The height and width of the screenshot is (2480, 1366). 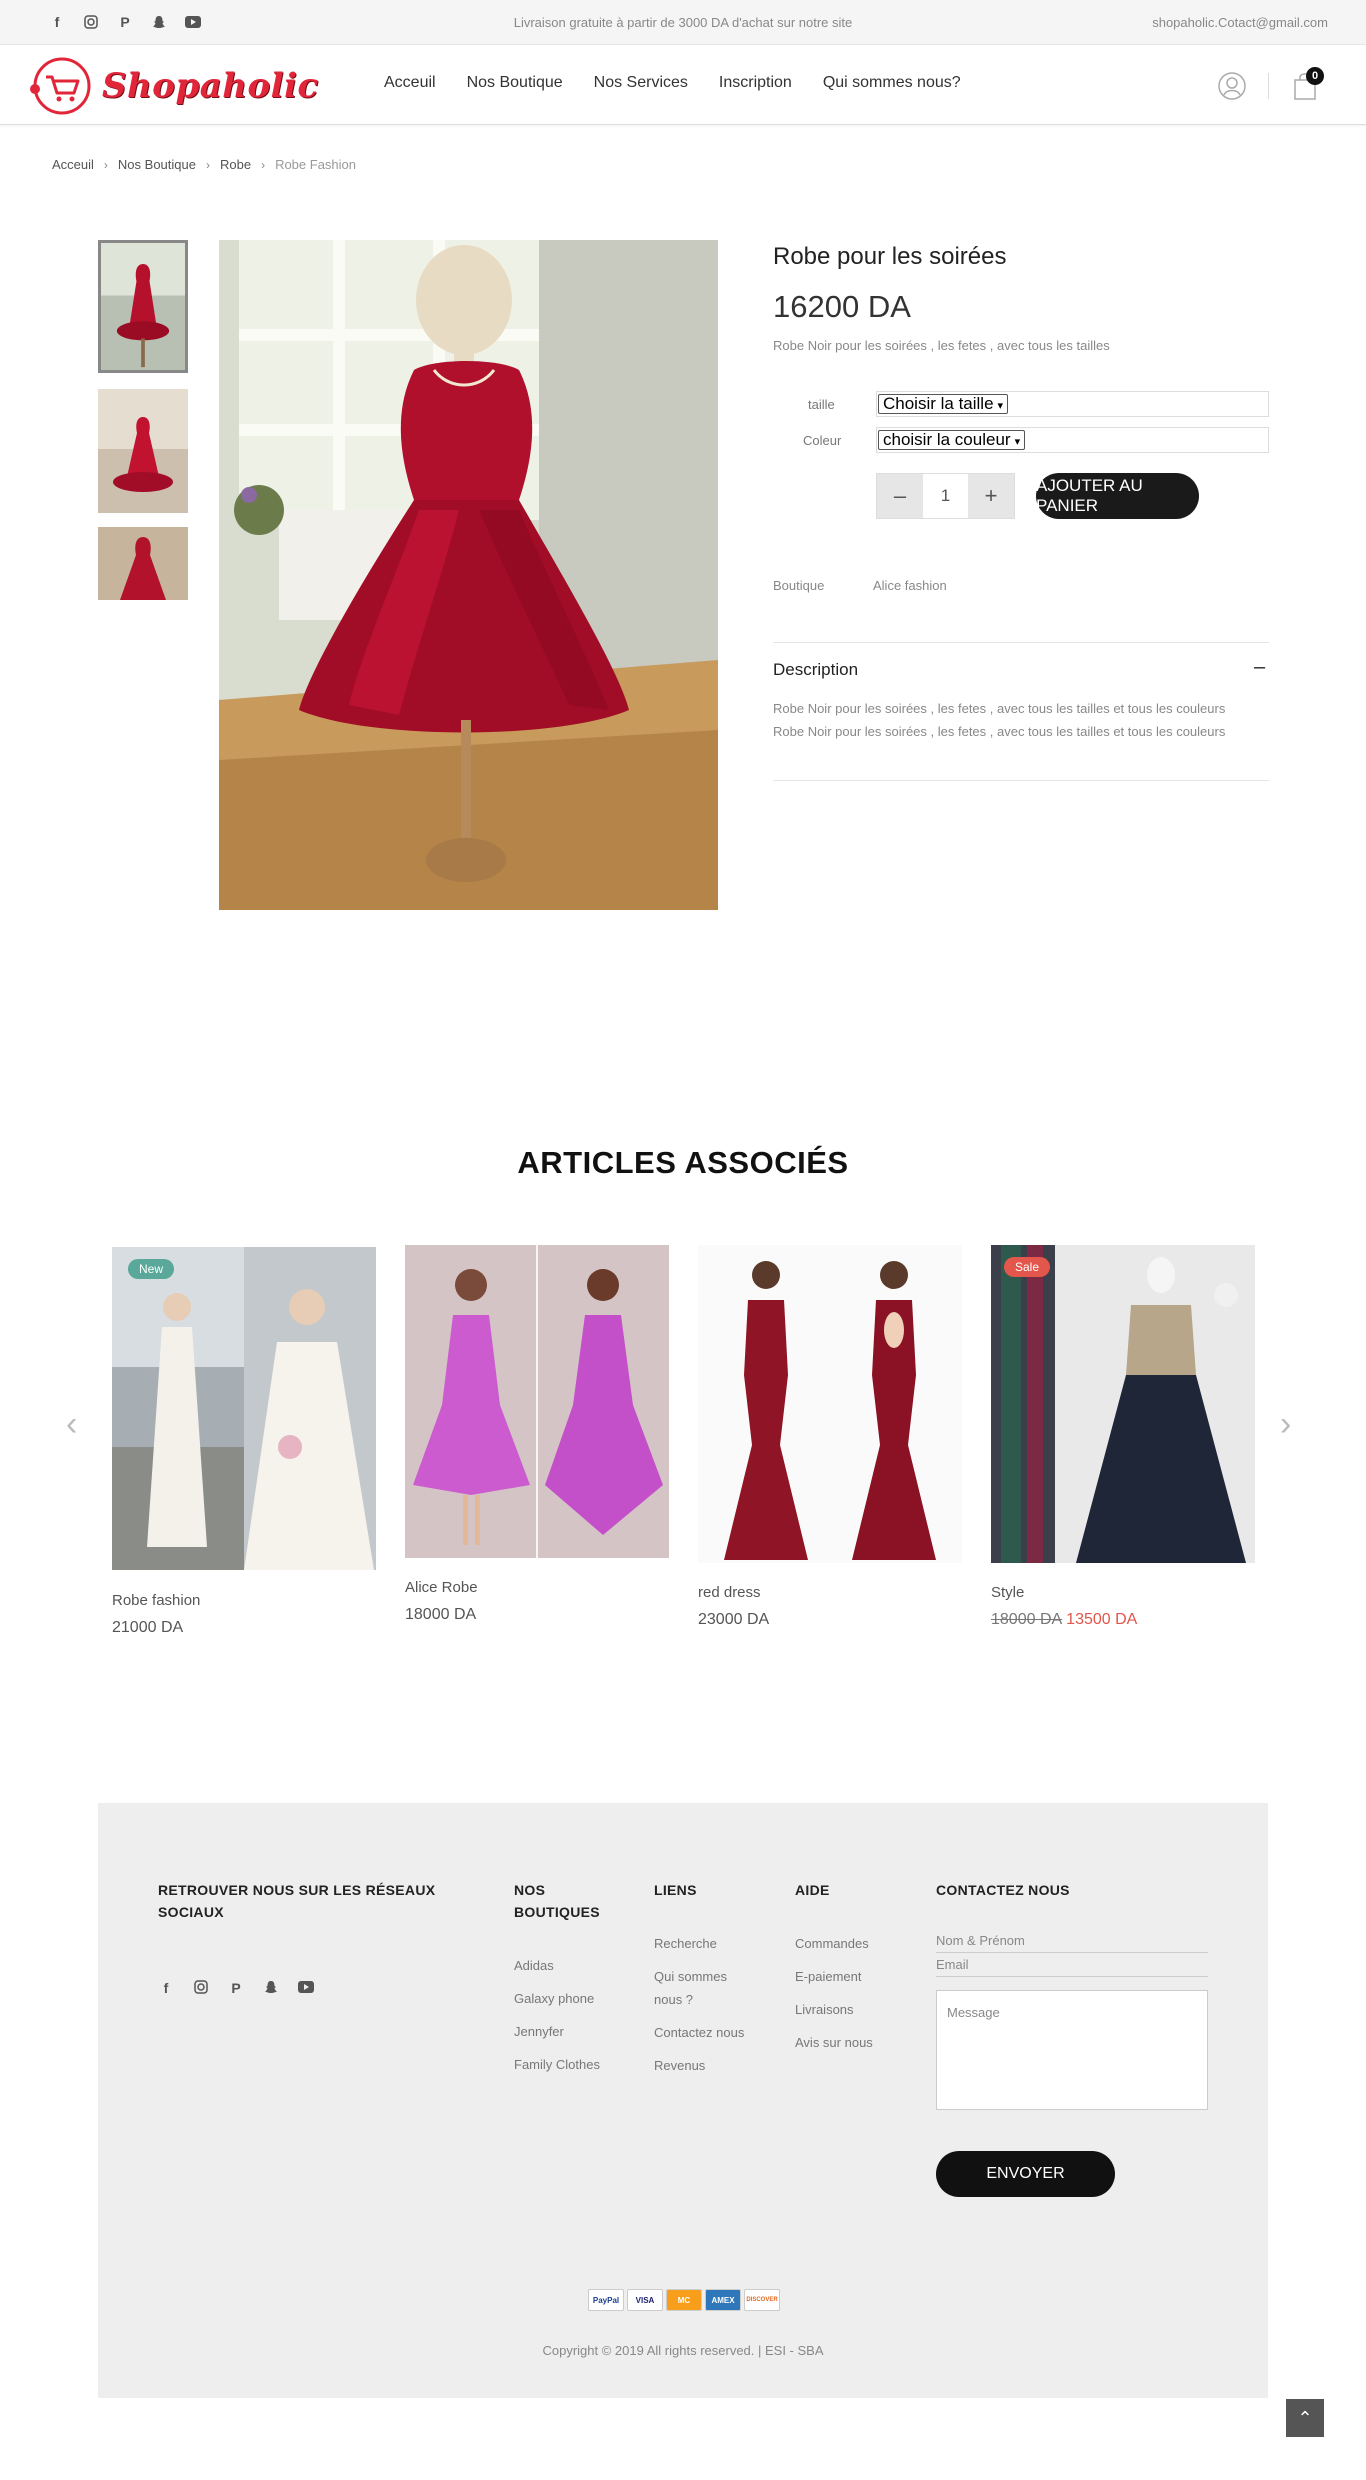 What do you see at coordinates (316, 164) in the screenshot?
I see `breadcrumb-current: Robe Fashion` at bounding box center [316, 164].